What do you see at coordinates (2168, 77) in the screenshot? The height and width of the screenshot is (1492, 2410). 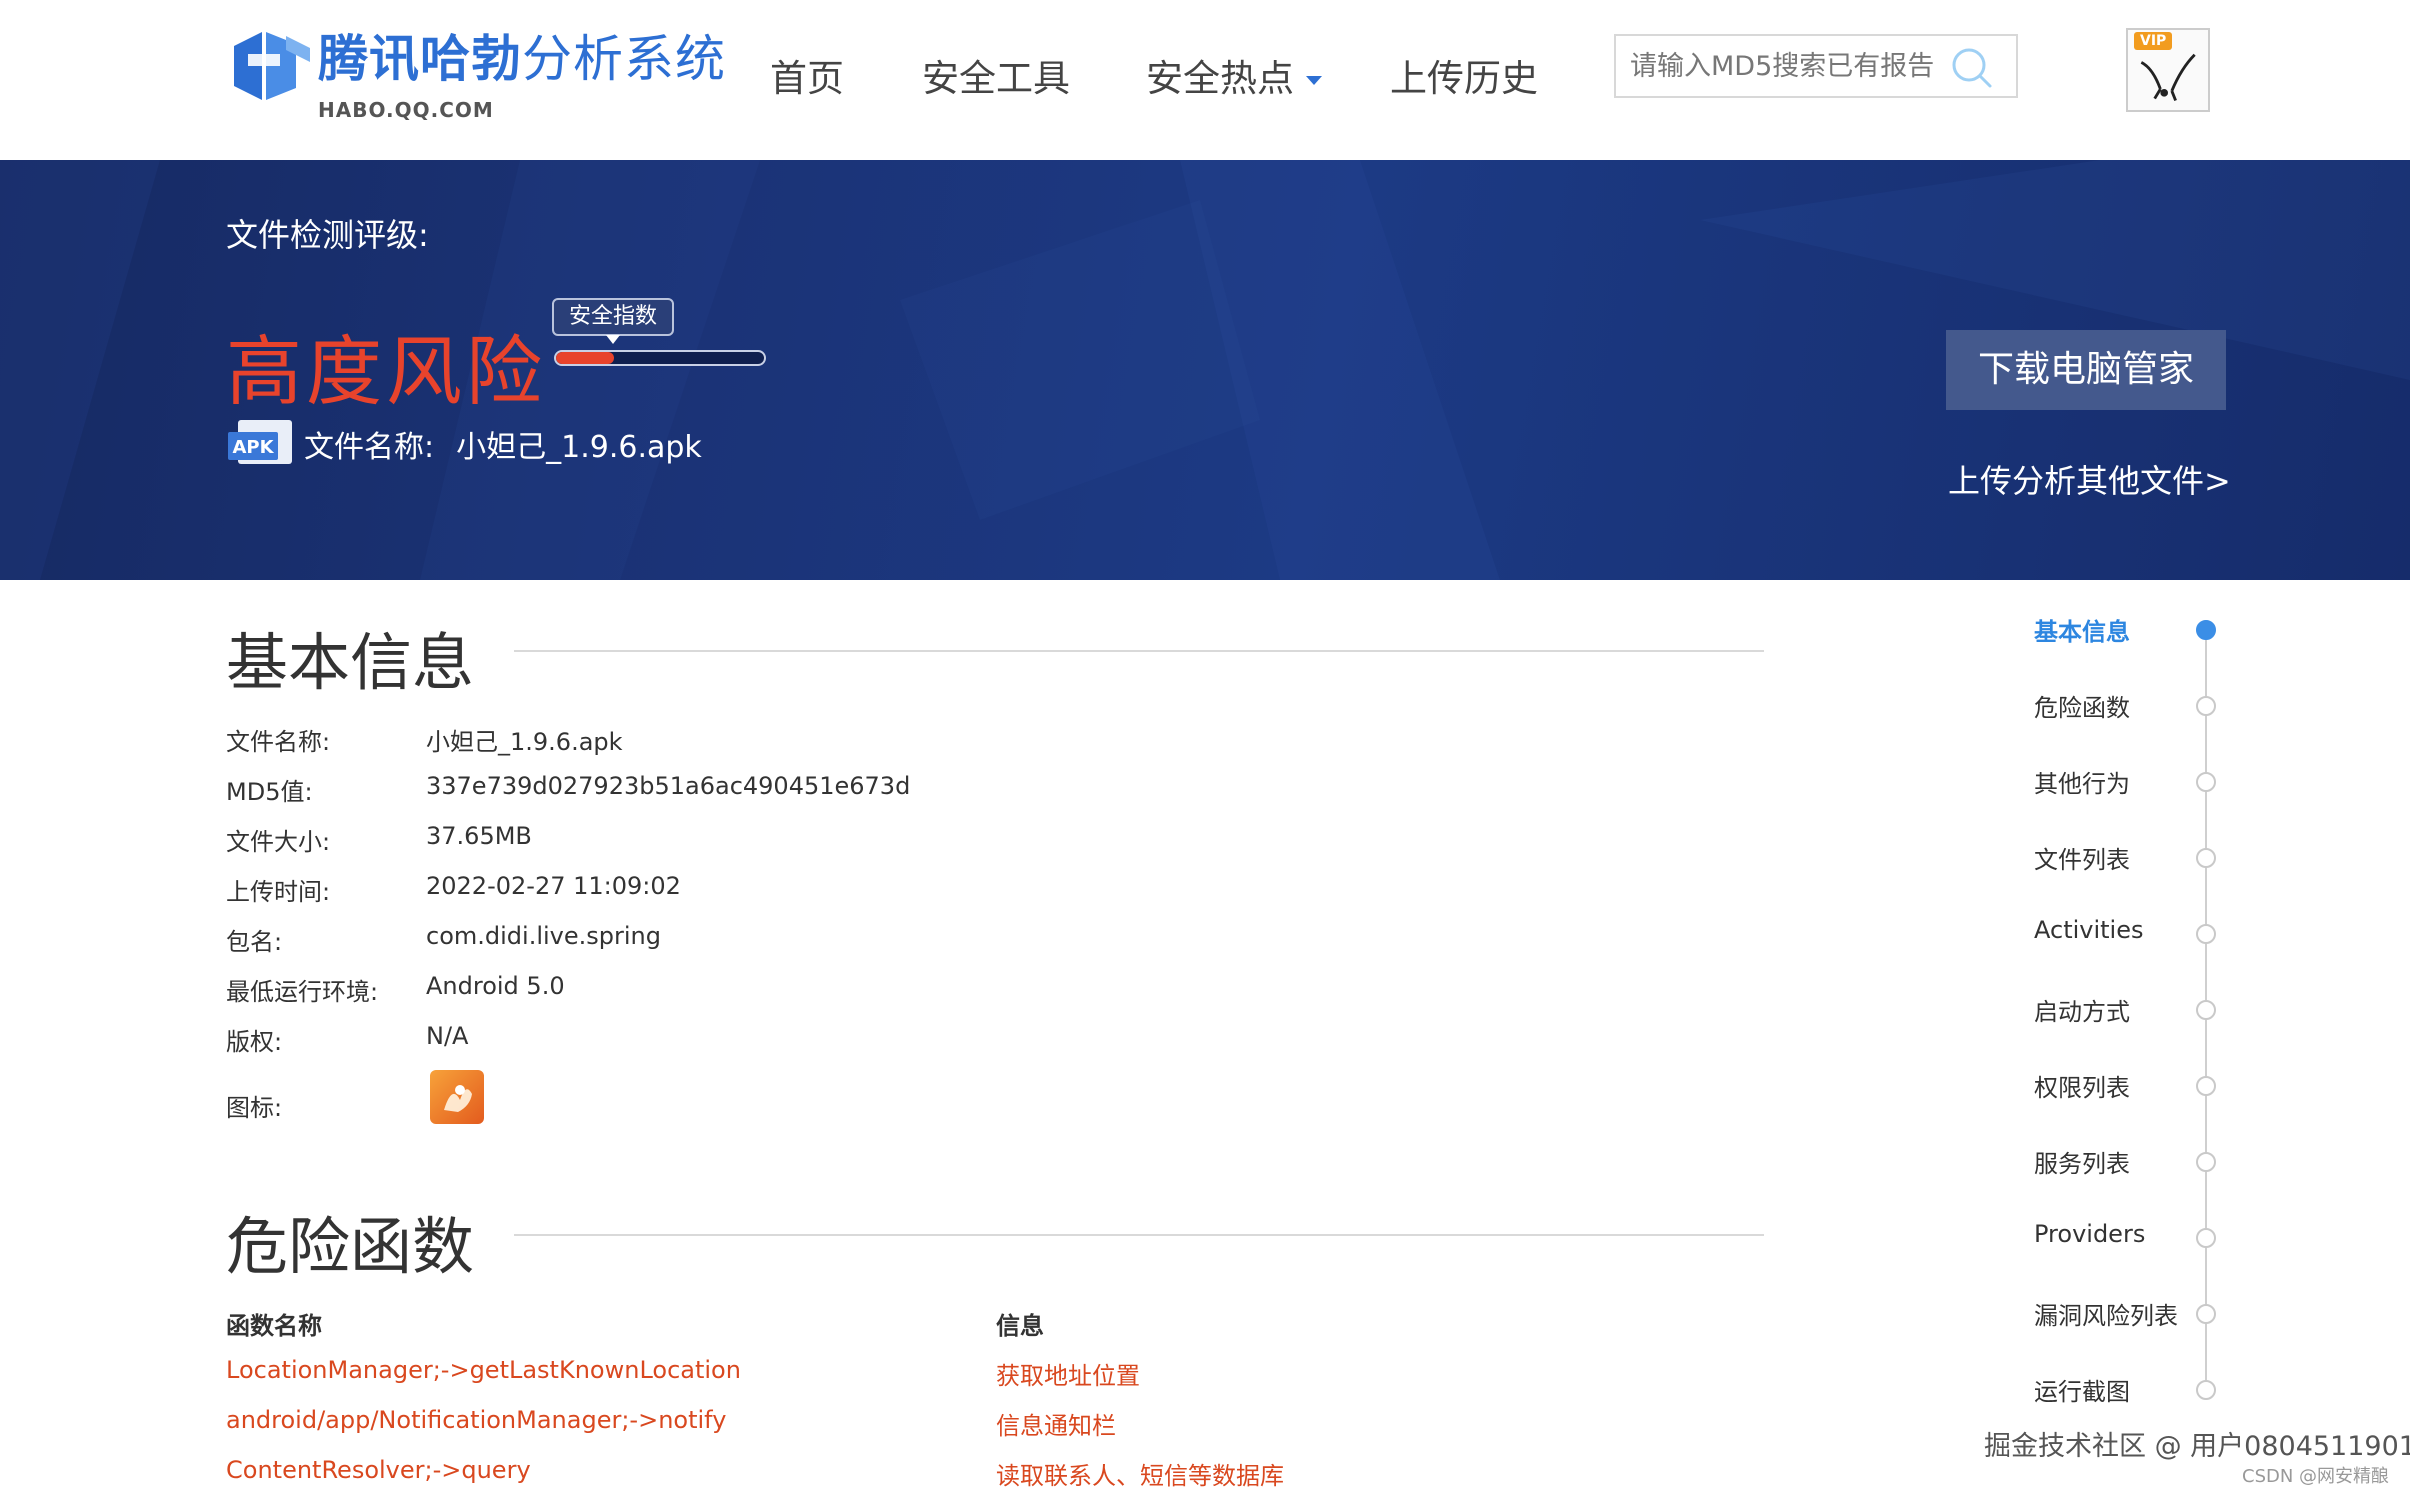 I see `avatar-figure-icon` at bounding box center [2168, 77].